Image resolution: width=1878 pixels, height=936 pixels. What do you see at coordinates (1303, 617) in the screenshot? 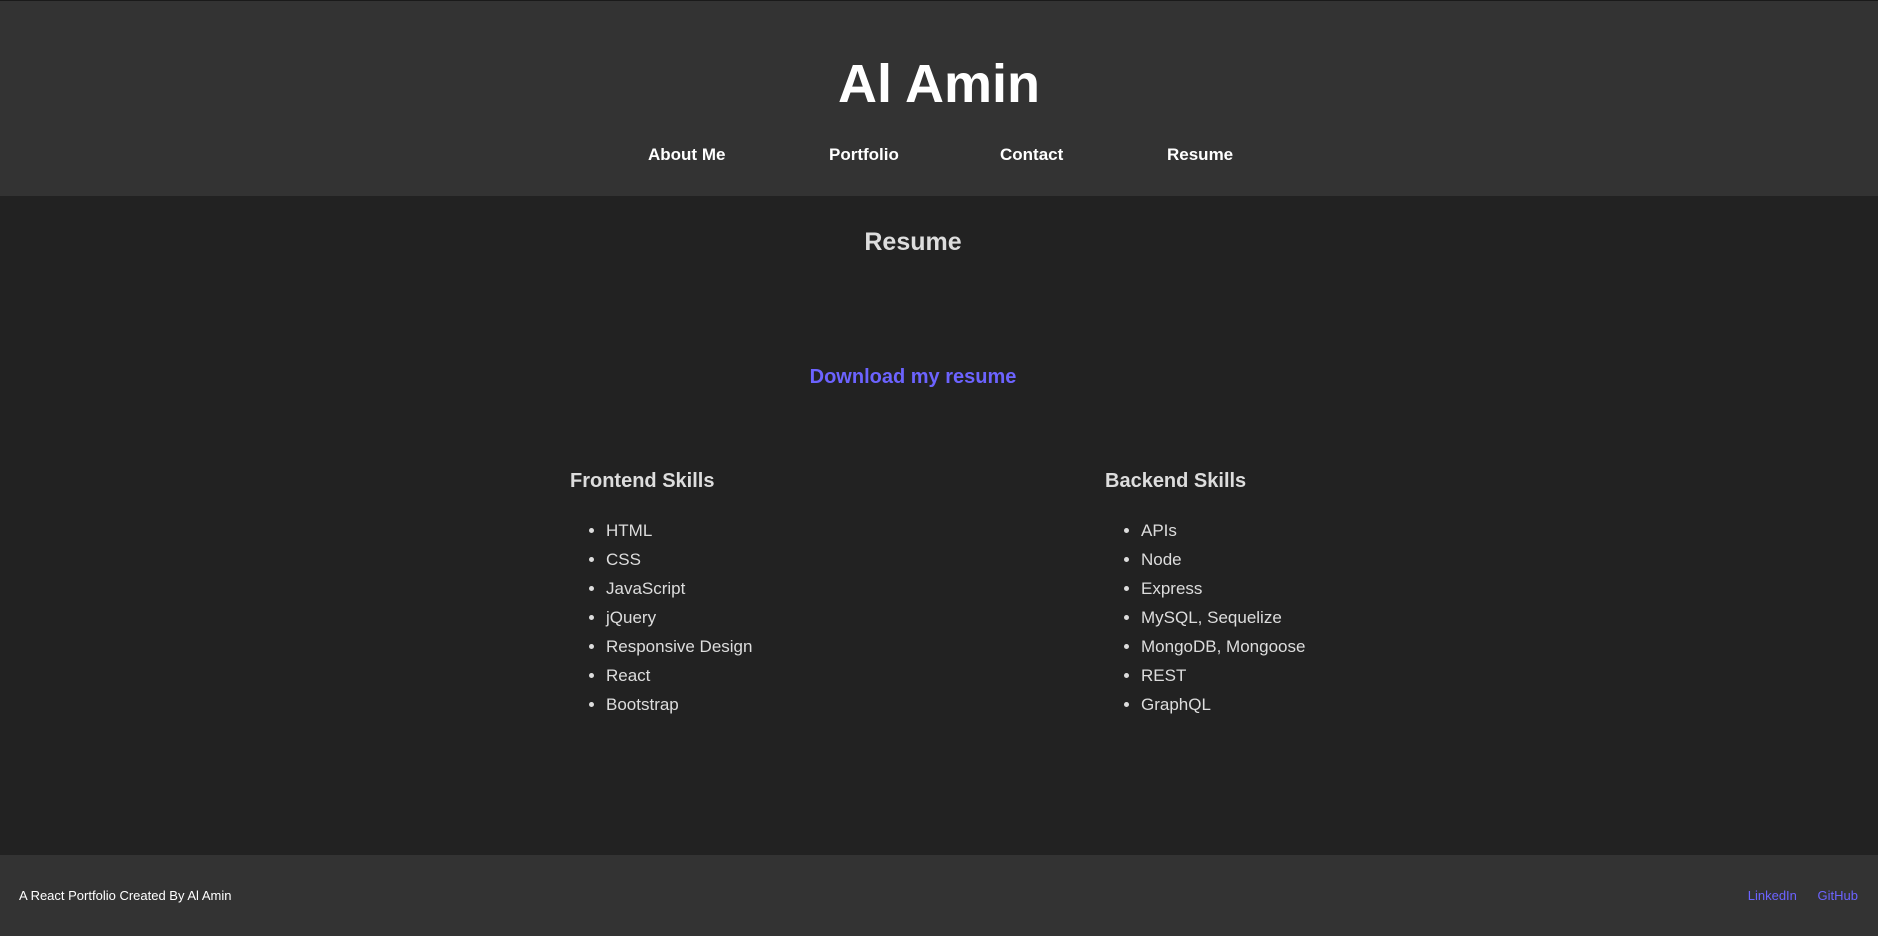
I see `list-item: MySQL, Sequelize` at bounding box center [1303, 617].